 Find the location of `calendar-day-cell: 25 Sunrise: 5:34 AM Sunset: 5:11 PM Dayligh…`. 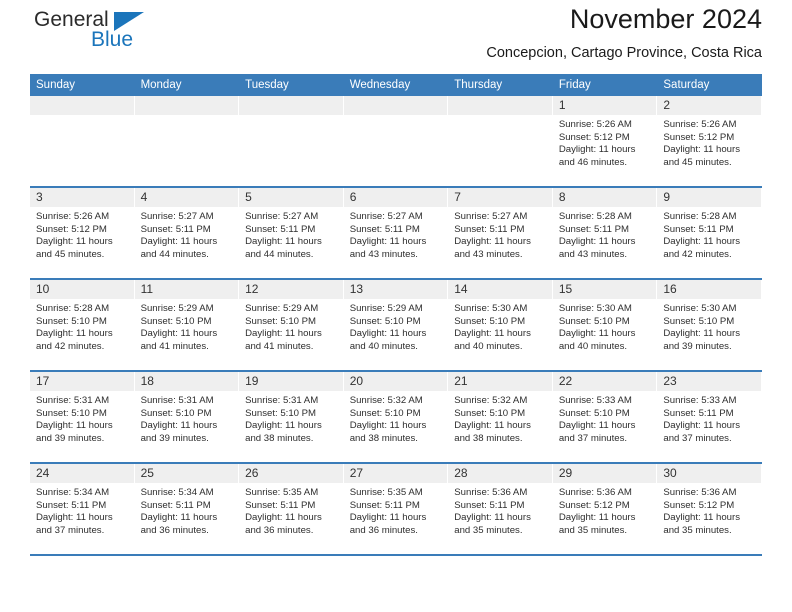

calendar-day-cell: 25 Sunrise: 5:34 AM Sunset: 5:11 PM Dayligh… is located at coordinates (187, 509).